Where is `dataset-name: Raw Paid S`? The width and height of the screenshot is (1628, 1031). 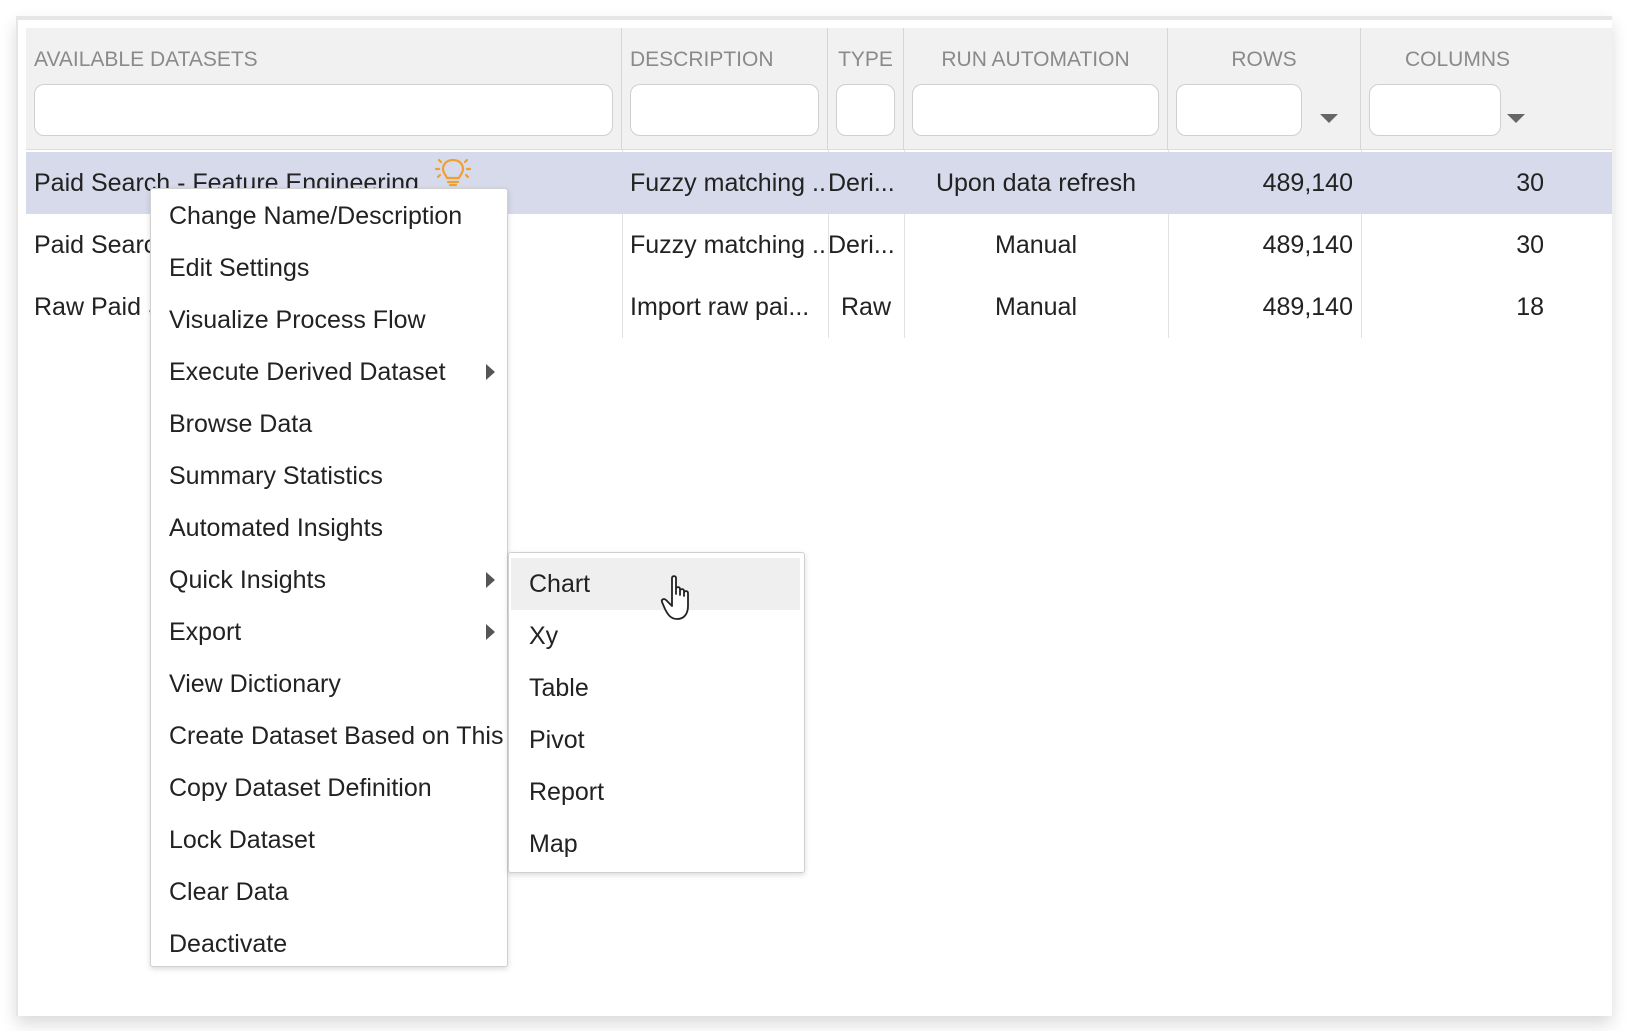
dataset-name: Raw Paid S is located at coordinates (99, 307).